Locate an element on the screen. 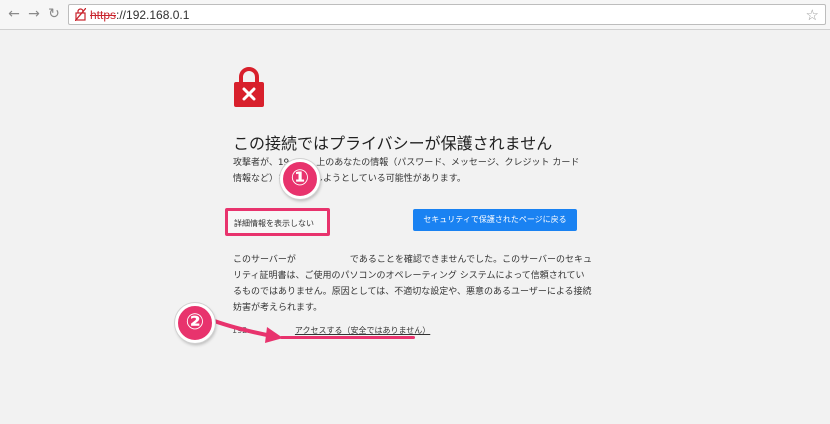  pointer-arrow-icon is located at coordinates (245, 330).